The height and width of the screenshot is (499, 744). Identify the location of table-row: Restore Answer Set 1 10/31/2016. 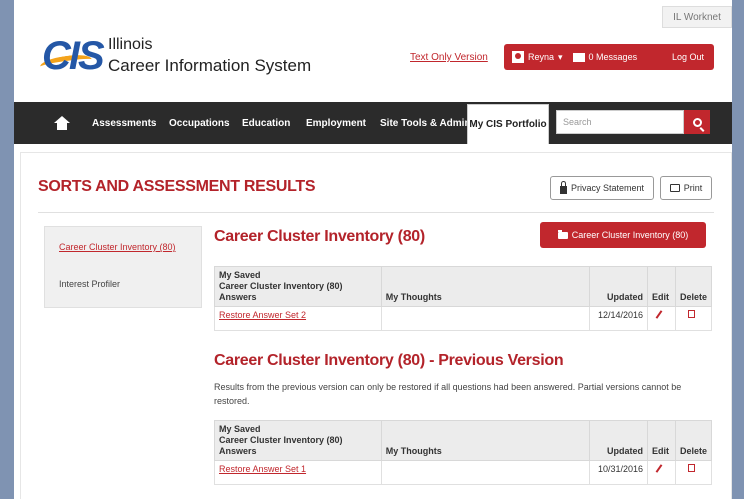
(463, 472).